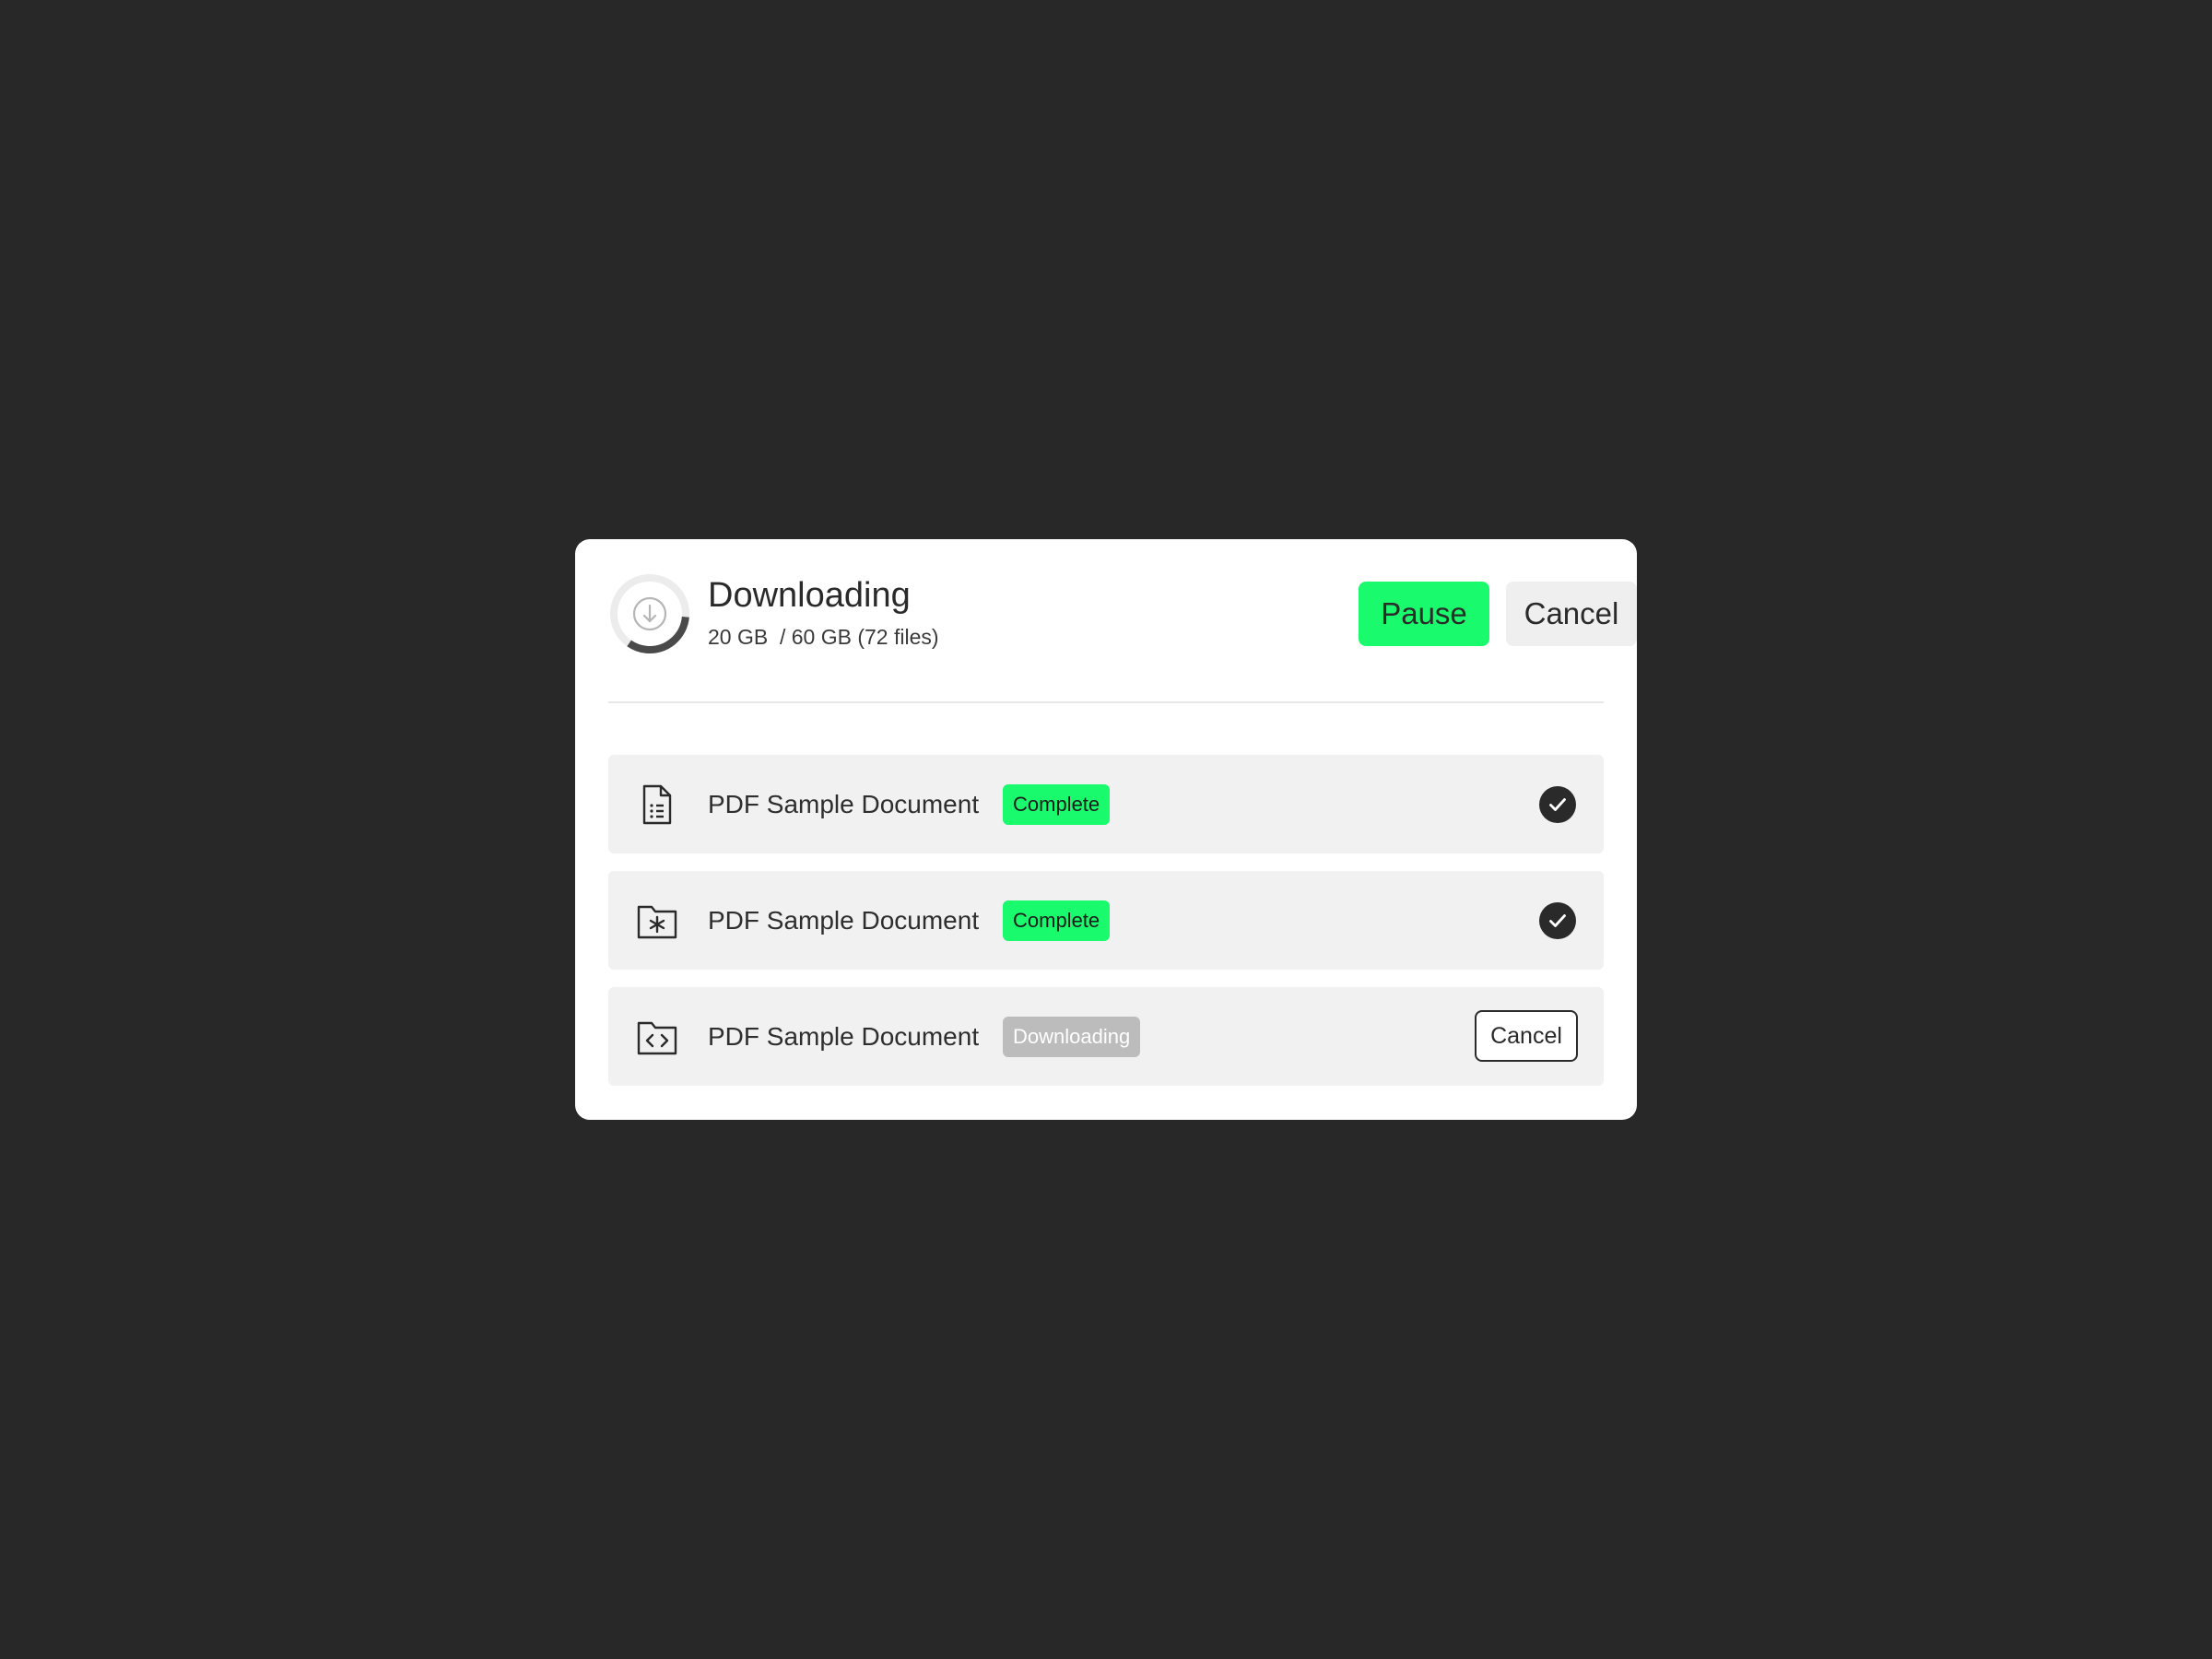 The height and width of the screenshot is (1659, 2212). I want to click on folder-asterisk-icon, so click(657, 922).